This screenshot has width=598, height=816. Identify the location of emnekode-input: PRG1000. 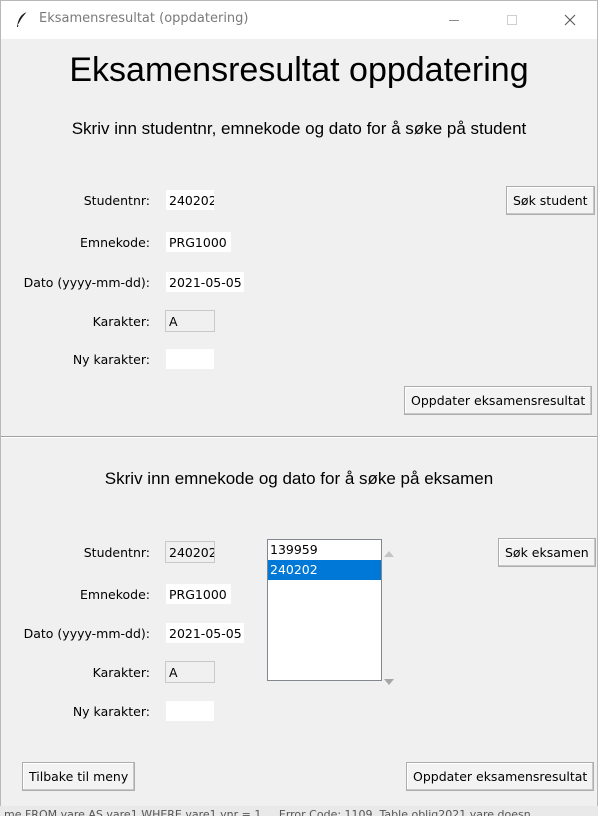
(198, 242).